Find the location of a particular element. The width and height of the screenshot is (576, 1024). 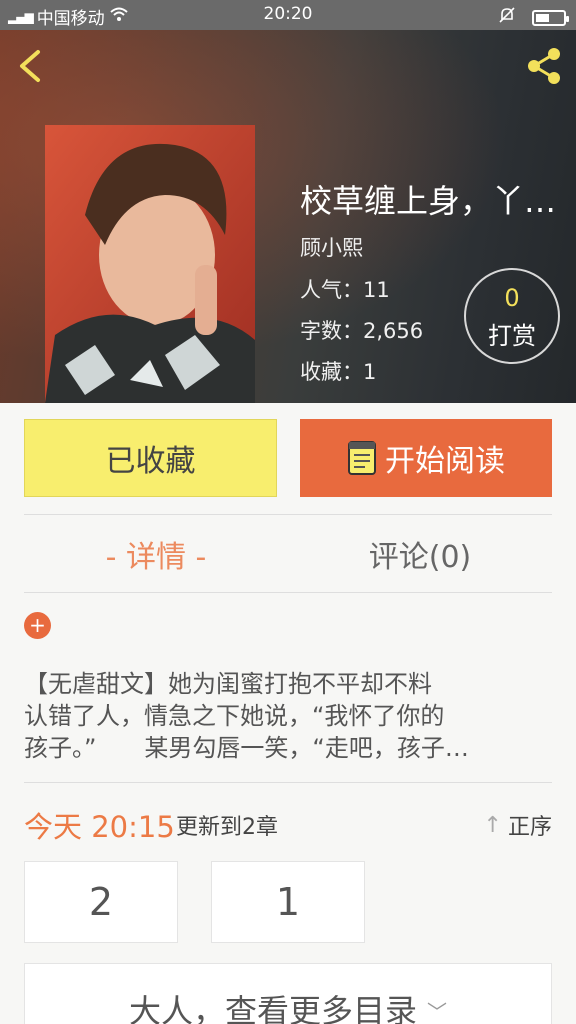

expand-intro-button: + is located at coordinates (37, 625).